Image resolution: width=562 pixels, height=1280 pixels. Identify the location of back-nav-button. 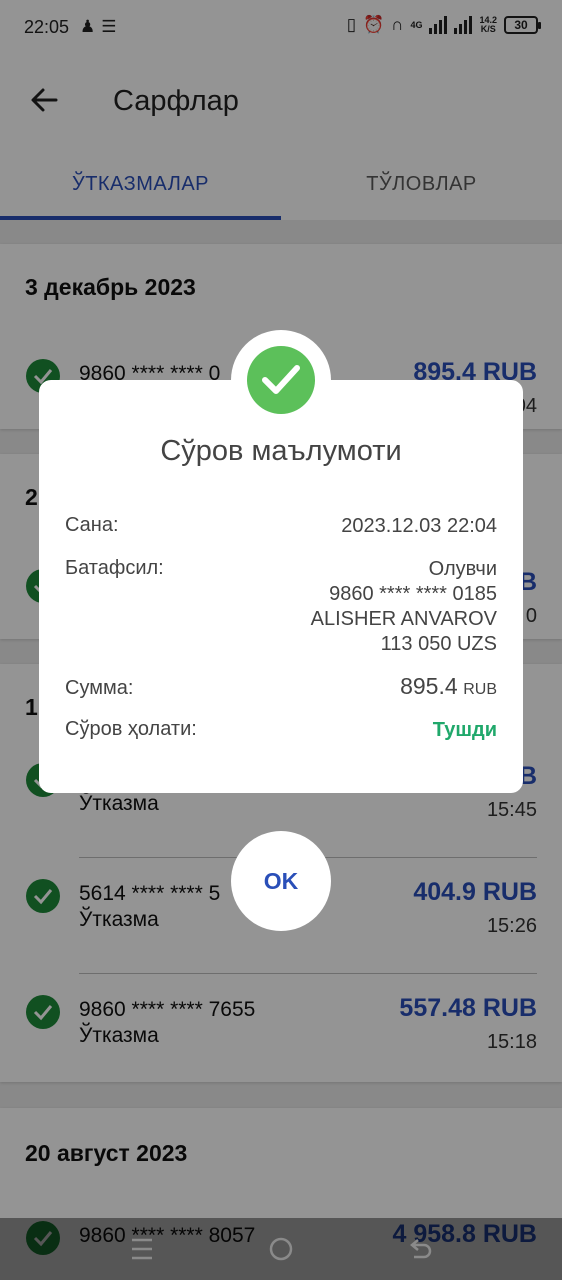
(421, 1249).